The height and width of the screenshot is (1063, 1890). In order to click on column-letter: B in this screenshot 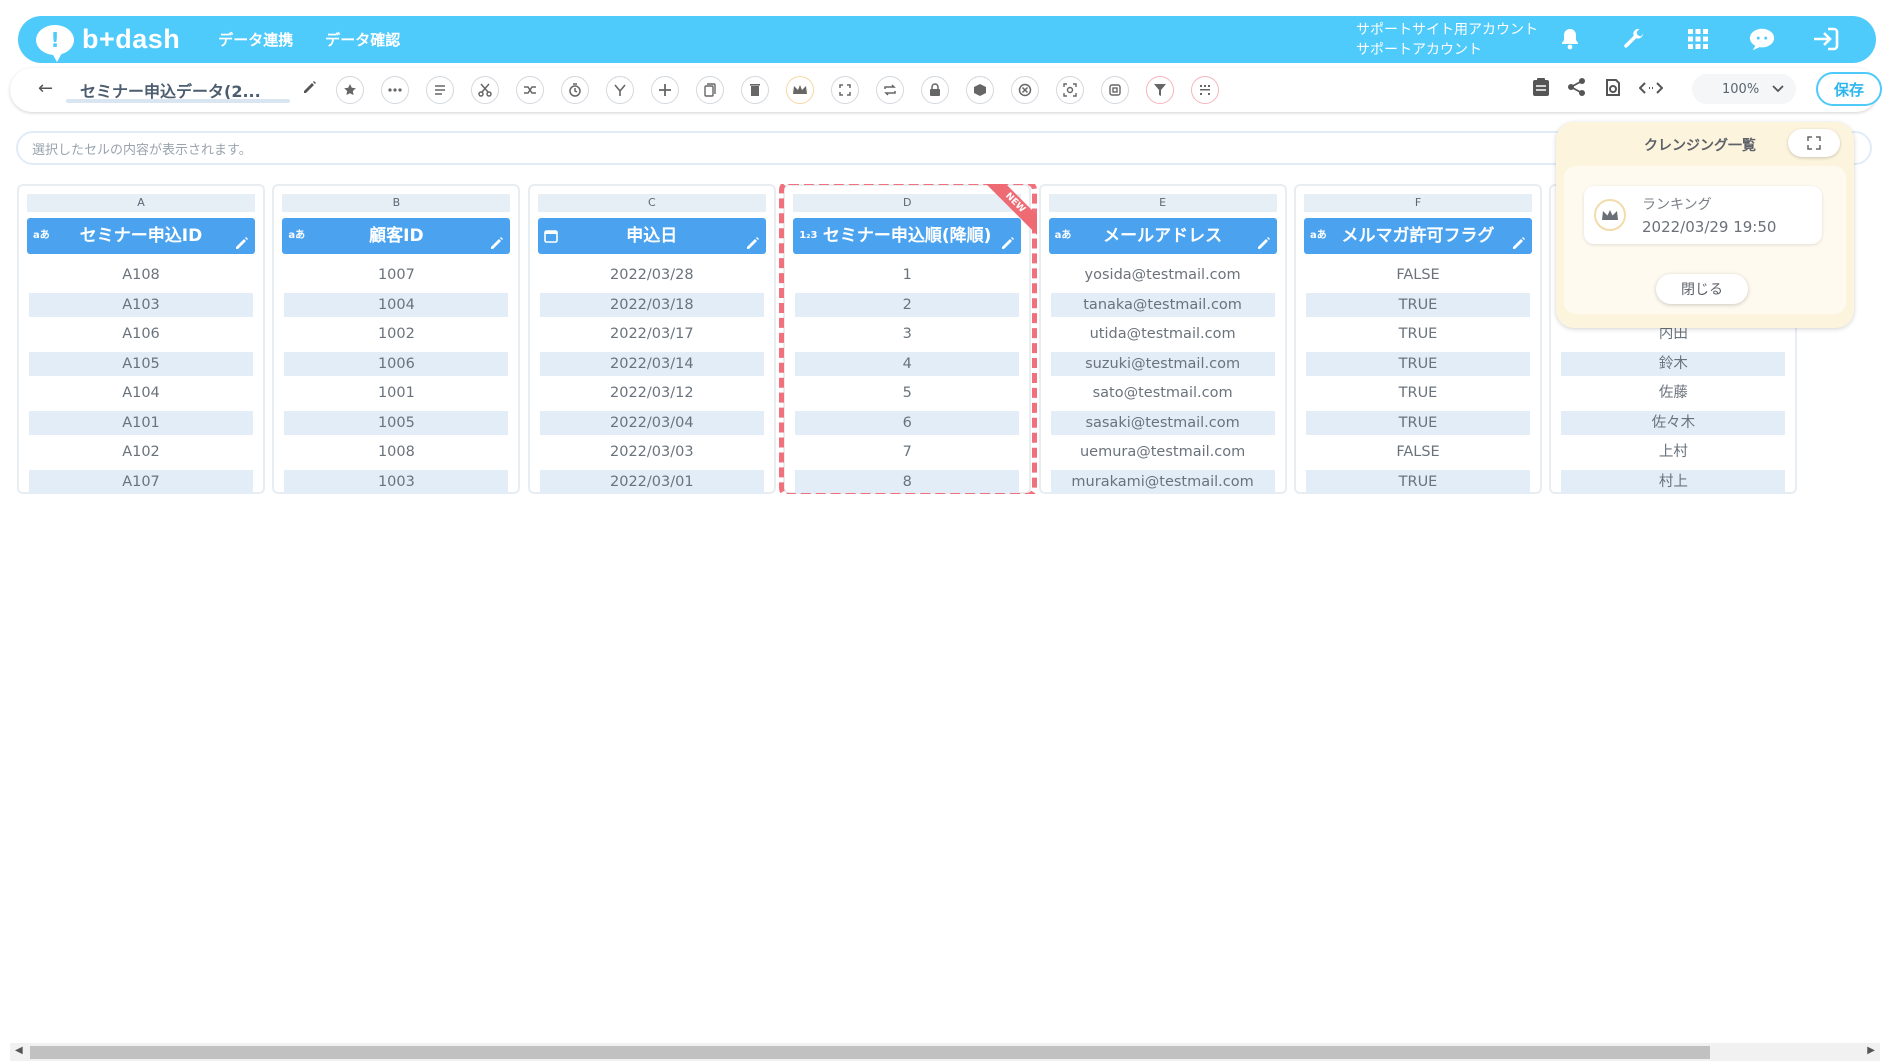, I will do `click(396, 203)`.